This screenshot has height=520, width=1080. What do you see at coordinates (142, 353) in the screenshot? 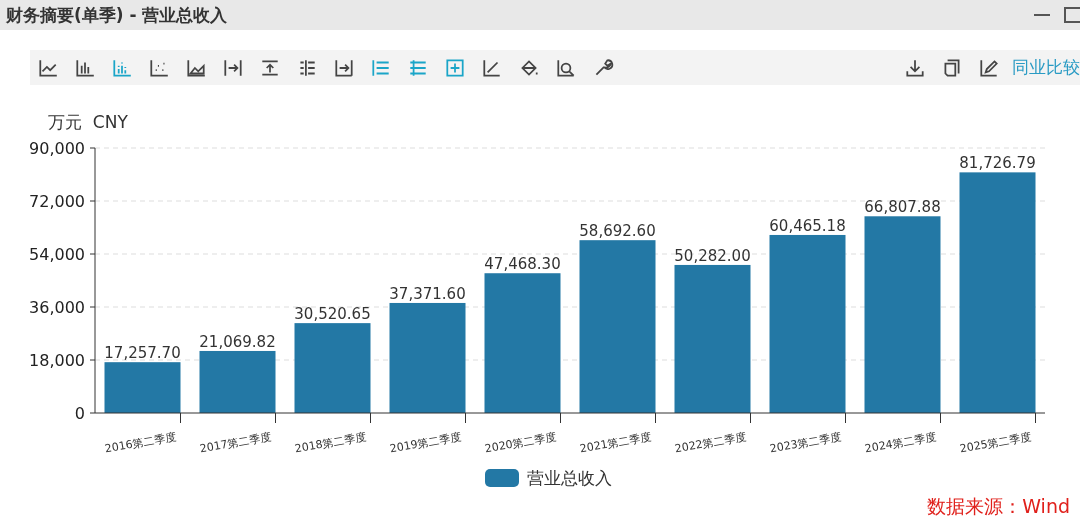
I see `value-label: 17,257.70` at bounding box center [142, 353].